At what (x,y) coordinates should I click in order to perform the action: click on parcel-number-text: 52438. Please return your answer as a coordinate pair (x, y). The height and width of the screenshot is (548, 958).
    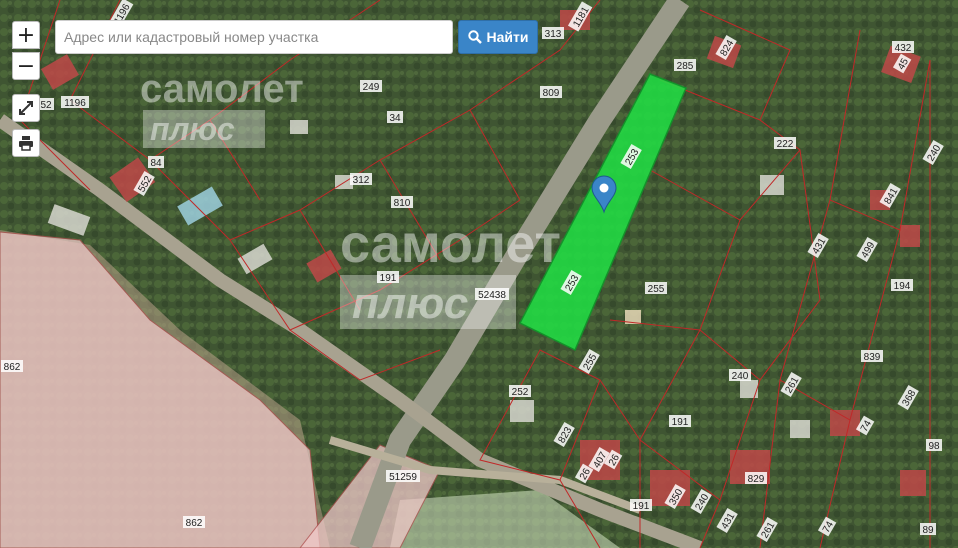
    Looking at the image, I should click on (492, 295).